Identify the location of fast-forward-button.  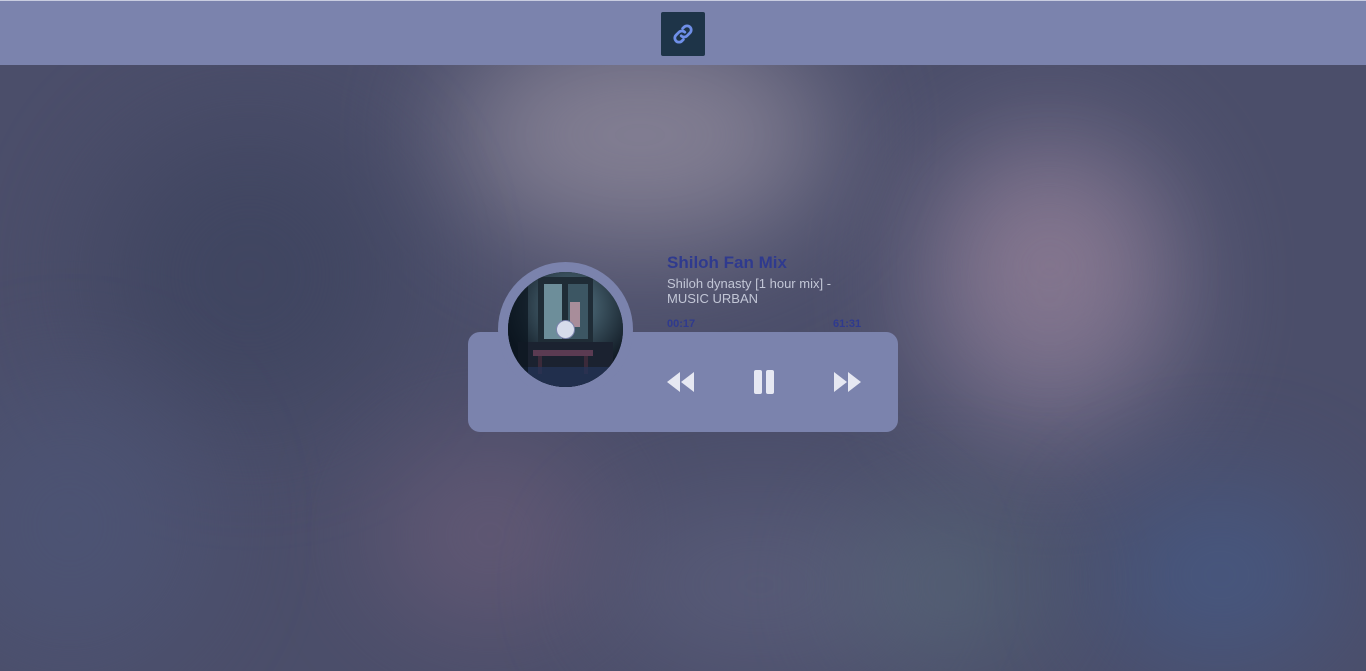
(847, 382).